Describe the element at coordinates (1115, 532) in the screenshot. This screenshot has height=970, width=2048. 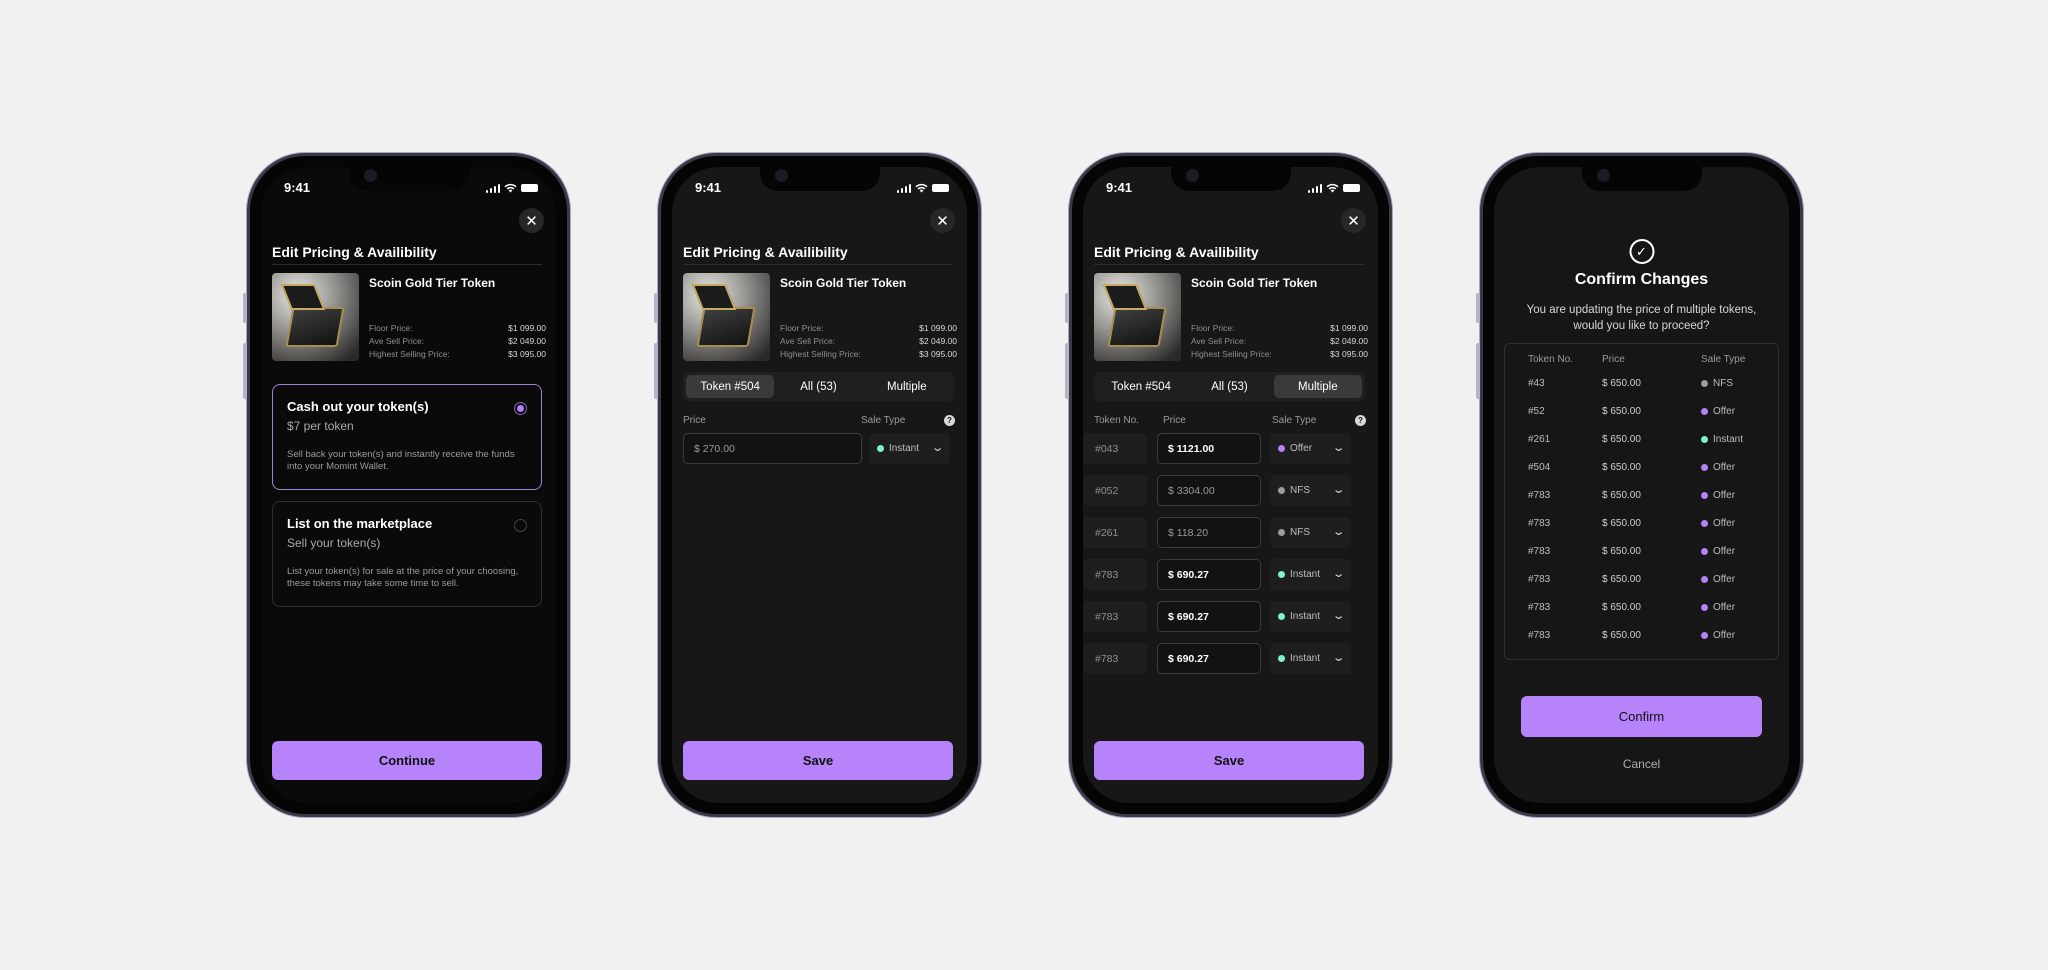
I see `token-number: #261` at that location.